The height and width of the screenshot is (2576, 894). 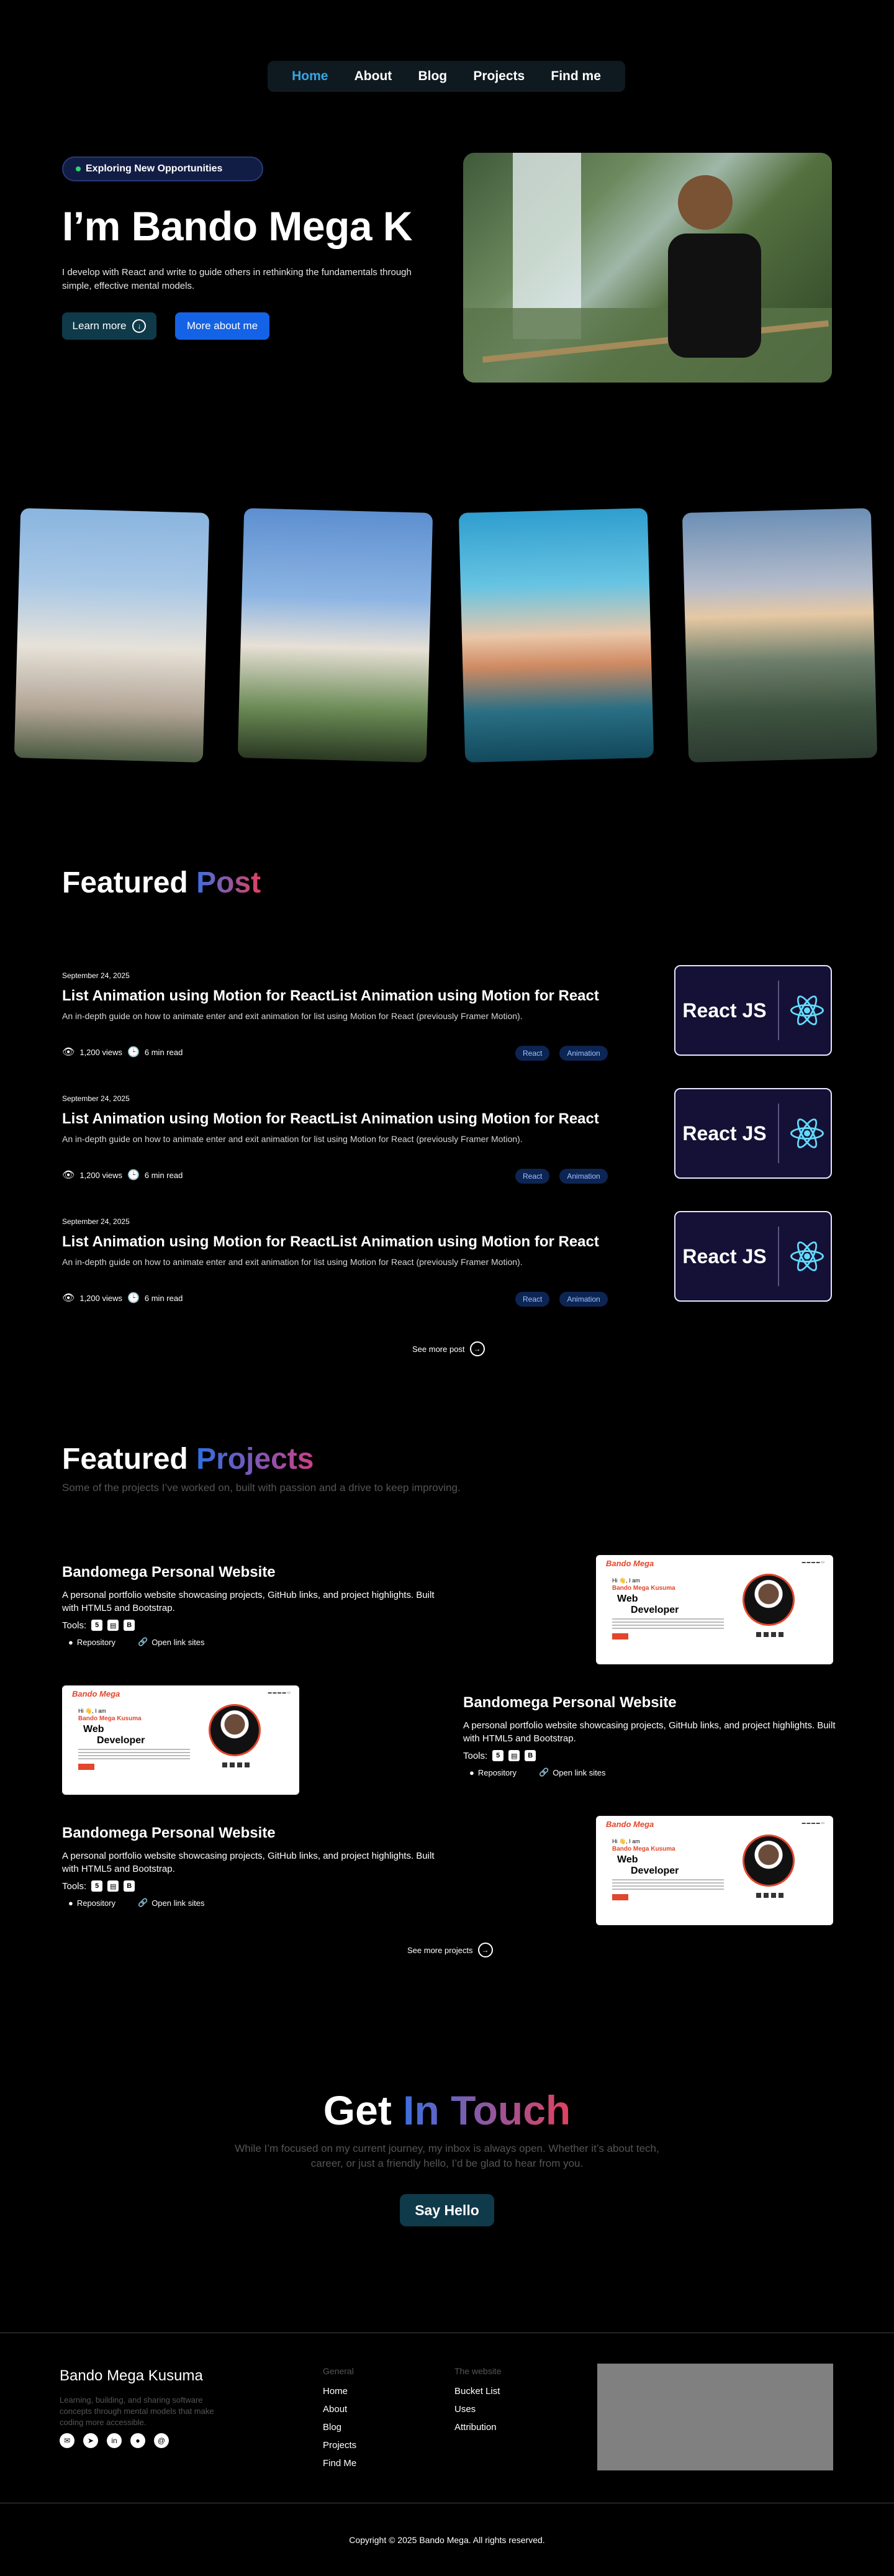 What do you see at coordinates (143, 1902) in the screenshot?
I see `link-icon: 🔗` at bounding box center [143, 1902].